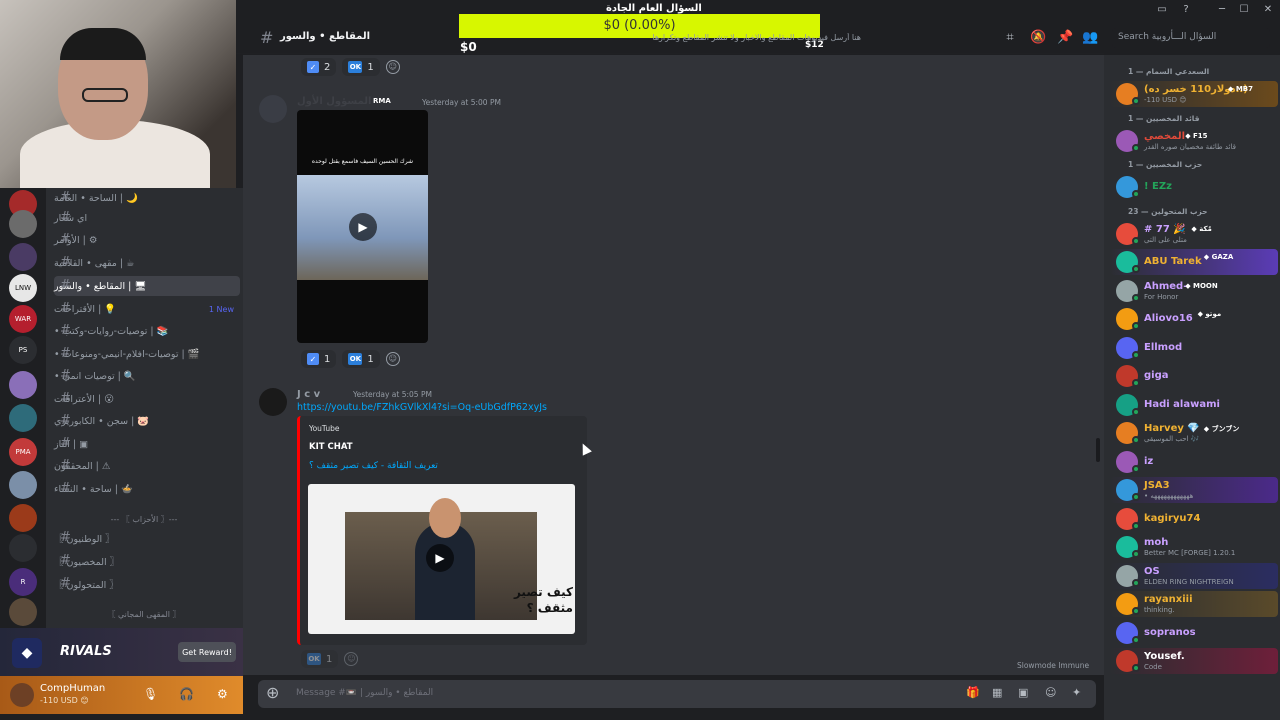  I want to click on get-reward-button: Get Reward!, so click(207, 652).